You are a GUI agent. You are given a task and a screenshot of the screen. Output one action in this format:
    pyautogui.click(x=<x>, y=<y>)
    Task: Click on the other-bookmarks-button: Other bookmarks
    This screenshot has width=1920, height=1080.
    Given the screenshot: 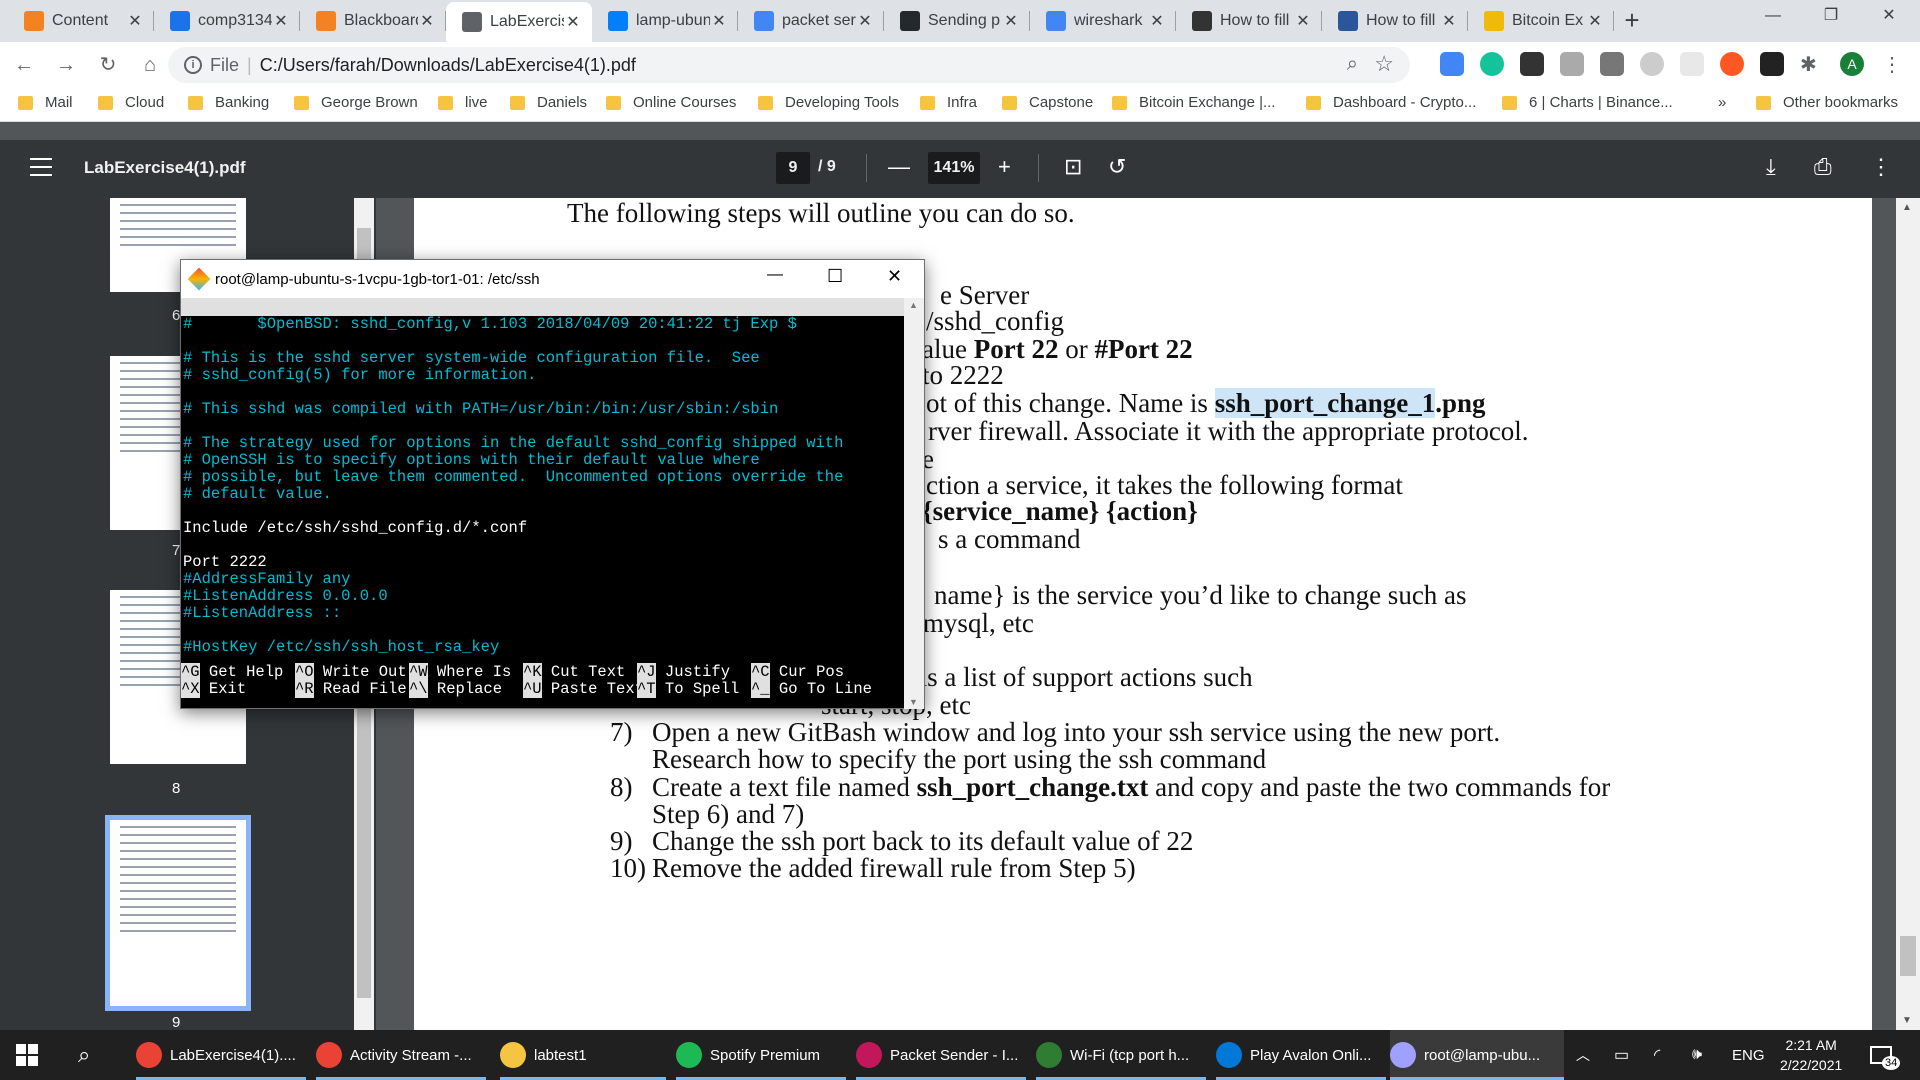 What is the action you would take?
    pyautogui.click(x=1827, y=102)
    